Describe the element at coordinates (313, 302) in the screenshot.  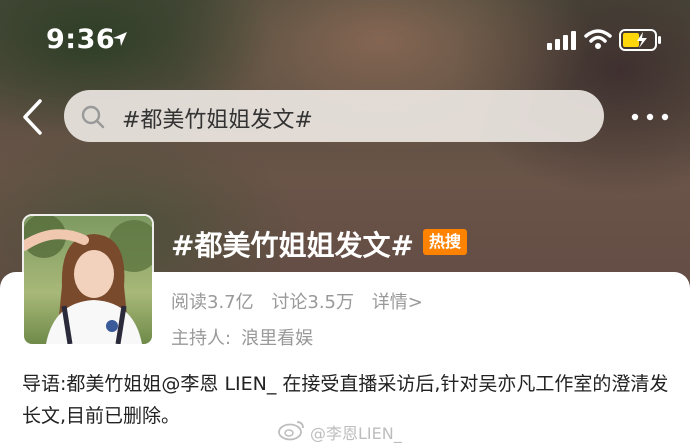
I see `discussion-count: 讨论3.5万` at that location.